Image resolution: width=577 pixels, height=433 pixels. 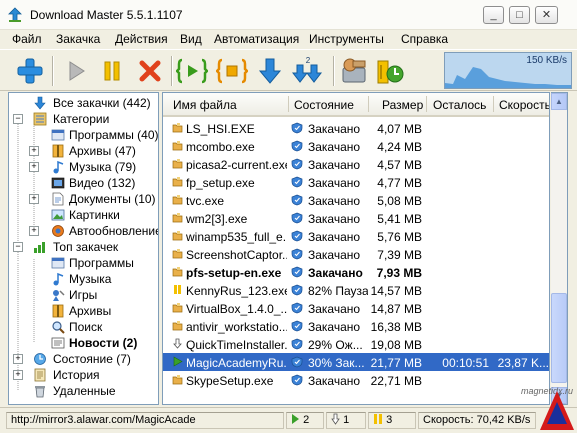 What do you see at coordinates (230, 381) in the screenshot?
I see `file-name: SkypeSetup.exe` at bounding box center [230, 381].